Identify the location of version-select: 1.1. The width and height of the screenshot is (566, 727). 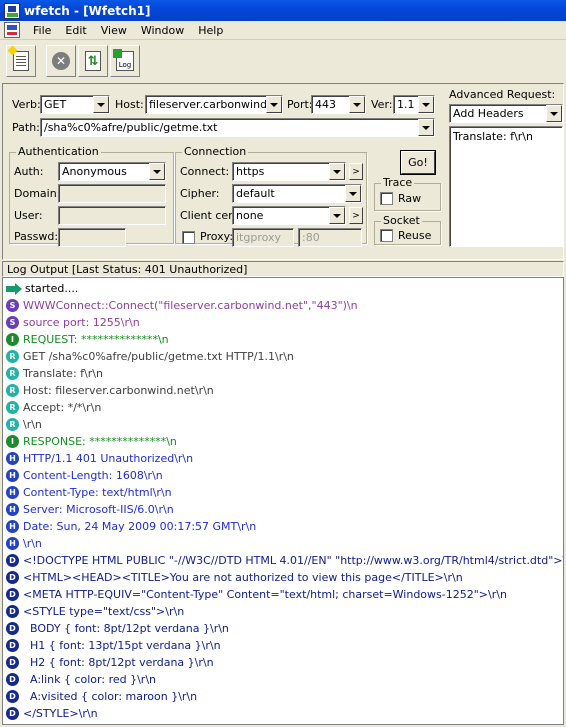
(414, 104).